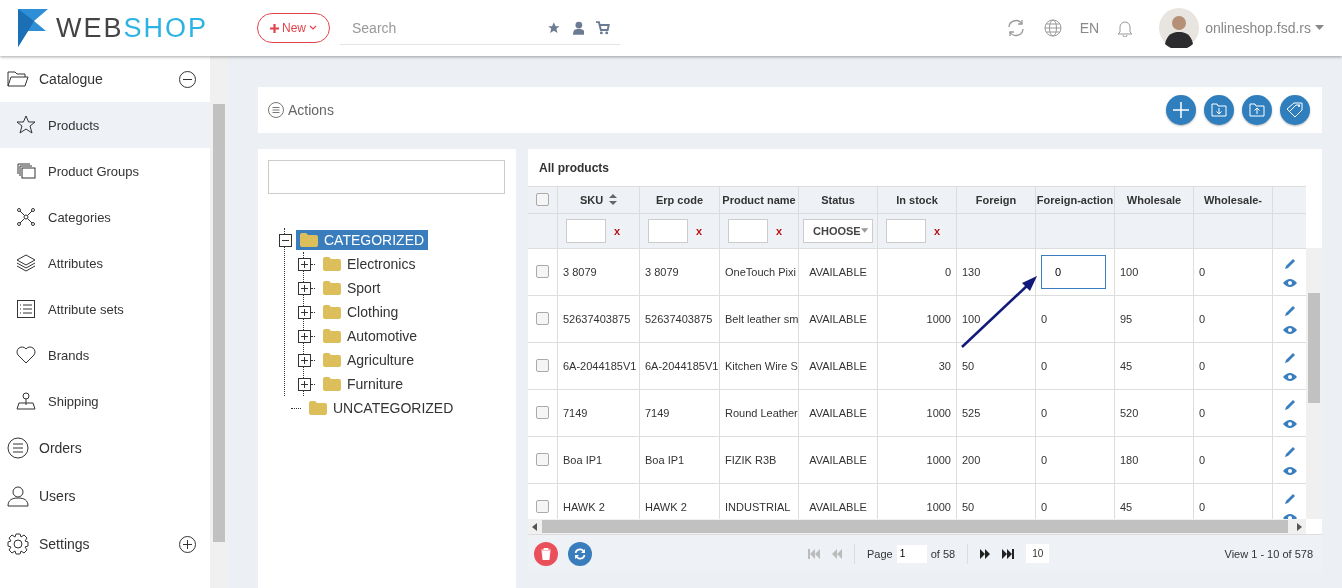  I want to click on select-all-checkbox, so click(542, 200).